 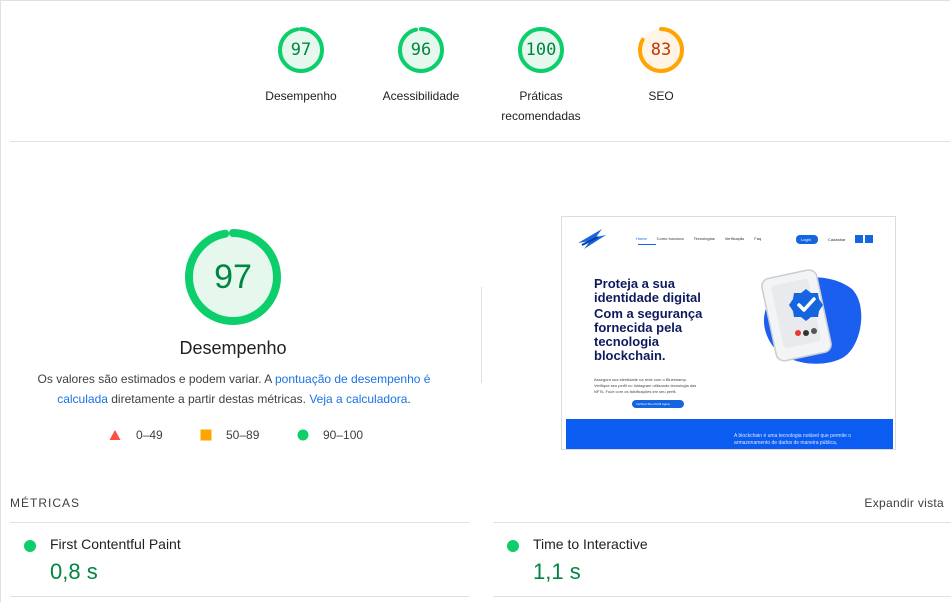 I want to click on legend-average: 50–89, so click(x=229, y=435).